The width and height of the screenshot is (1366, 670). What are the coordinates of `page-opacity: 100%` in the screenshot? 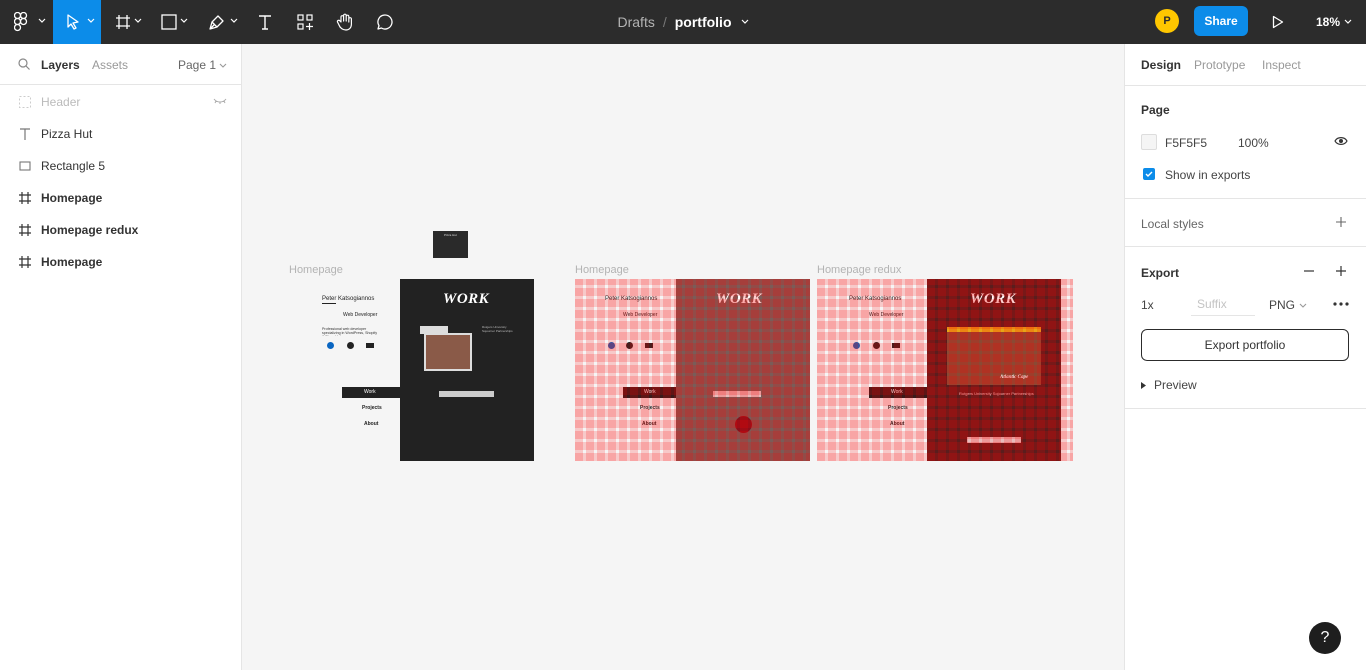 It's located at (1253, 143).